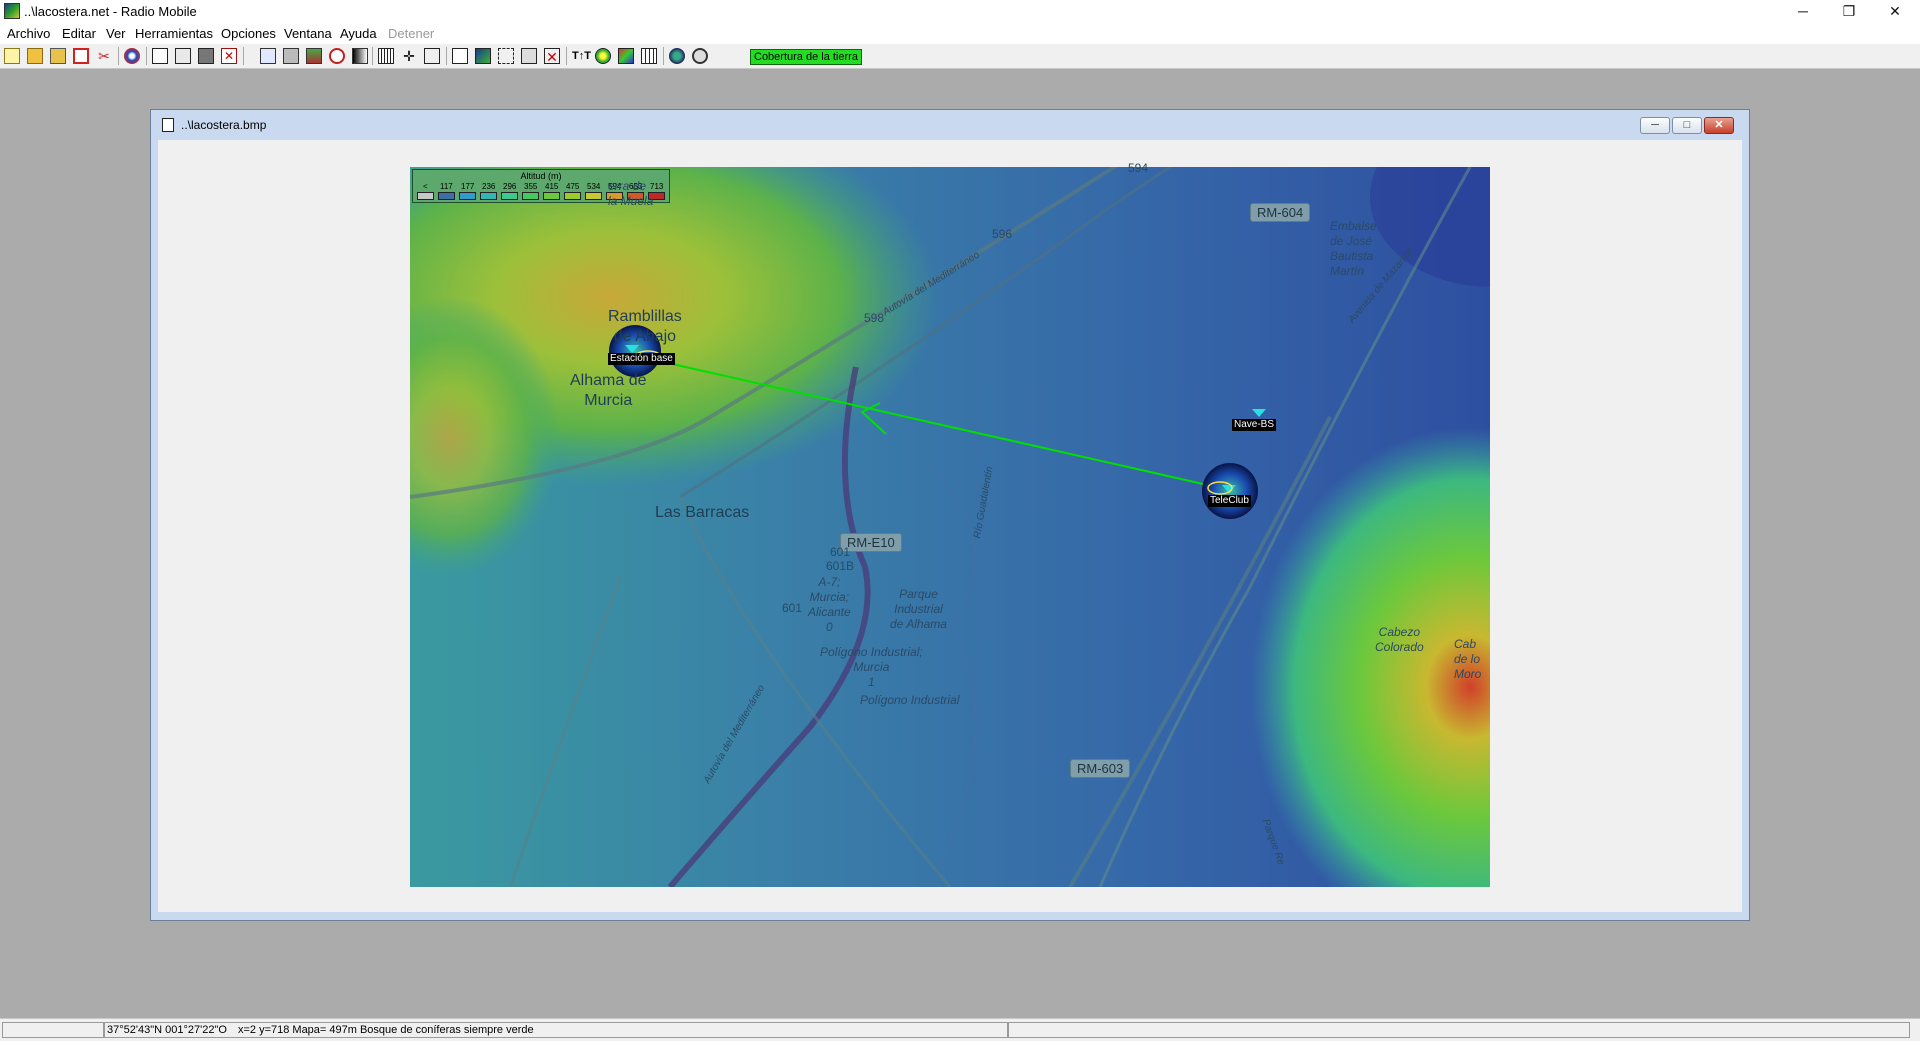 This screenshot has height=1041, width=1920. I want to click on restore-button: ❐, so click(1849, 12).